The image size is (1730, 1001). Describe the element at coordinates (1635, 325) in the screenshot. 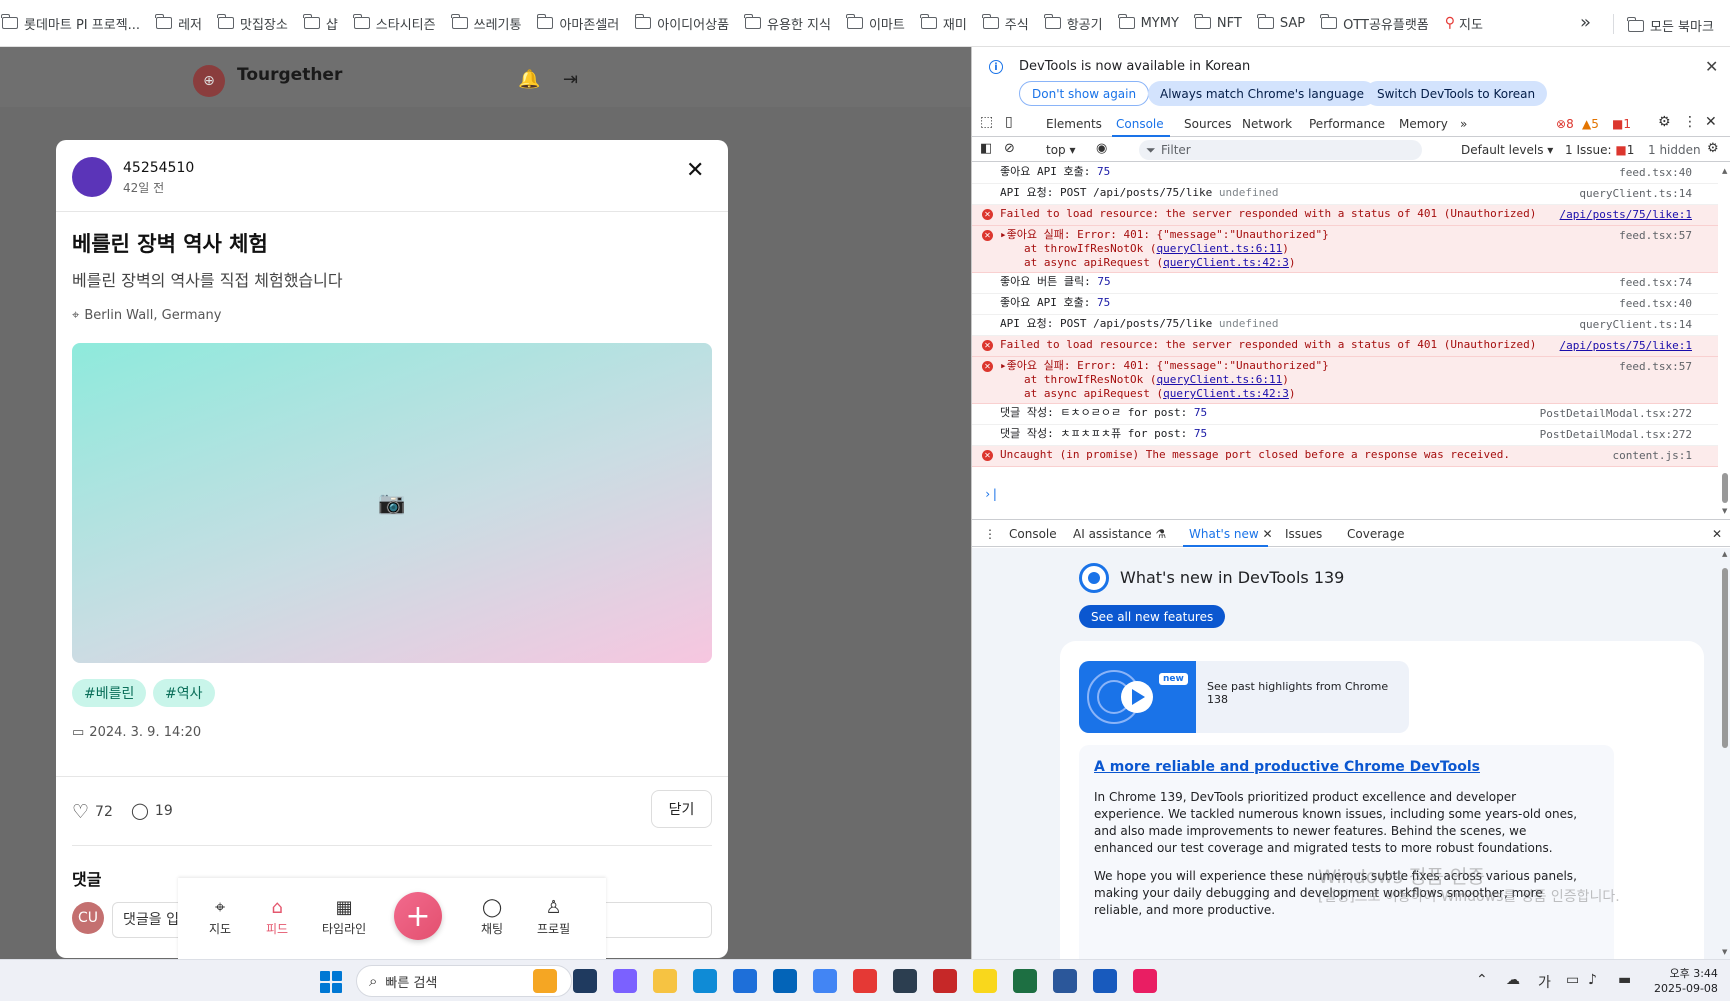

I see `source-link: queryClient.ts:14` at that location.